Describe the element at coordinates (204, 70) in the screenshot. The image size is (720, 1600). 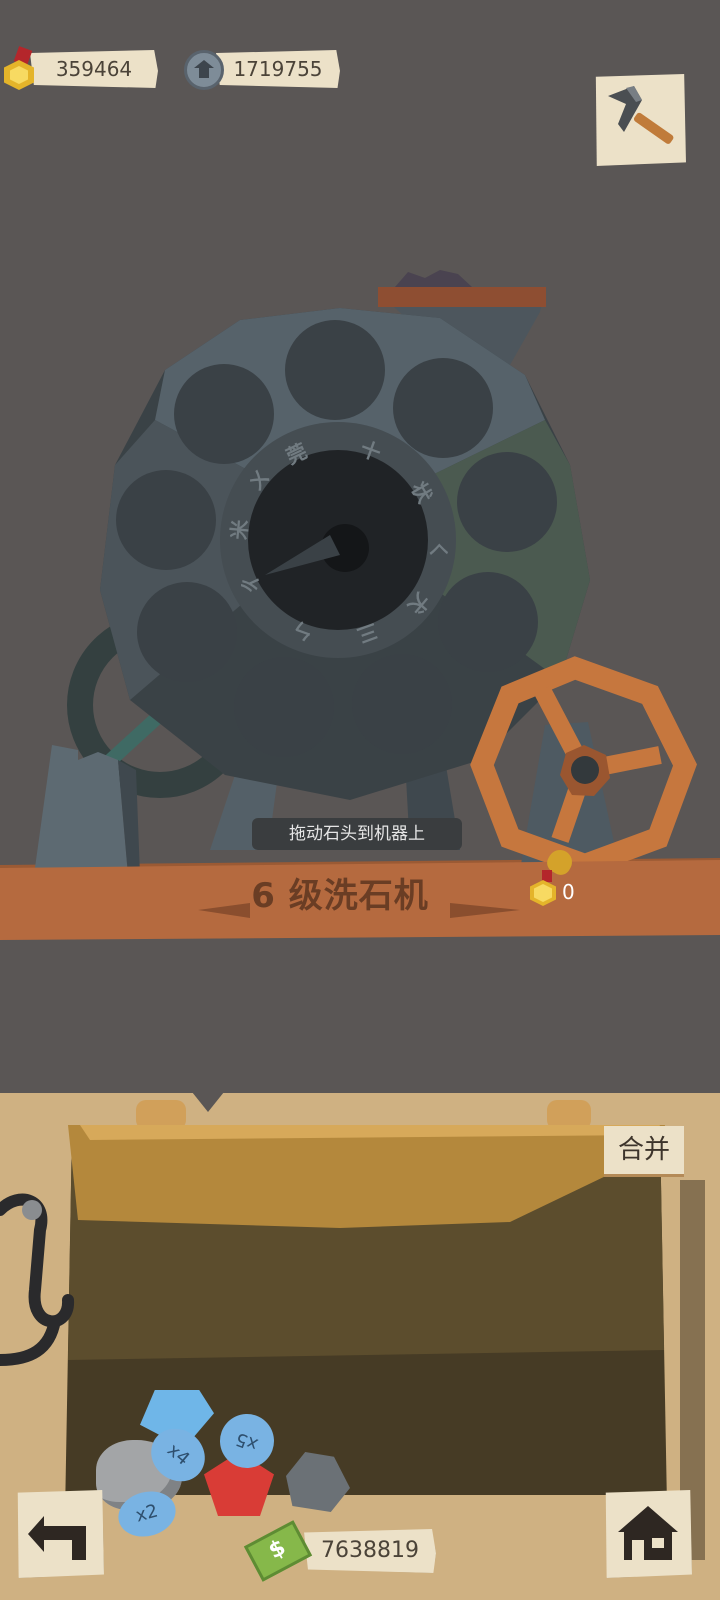
I see `gear-coin-icon` at that location.